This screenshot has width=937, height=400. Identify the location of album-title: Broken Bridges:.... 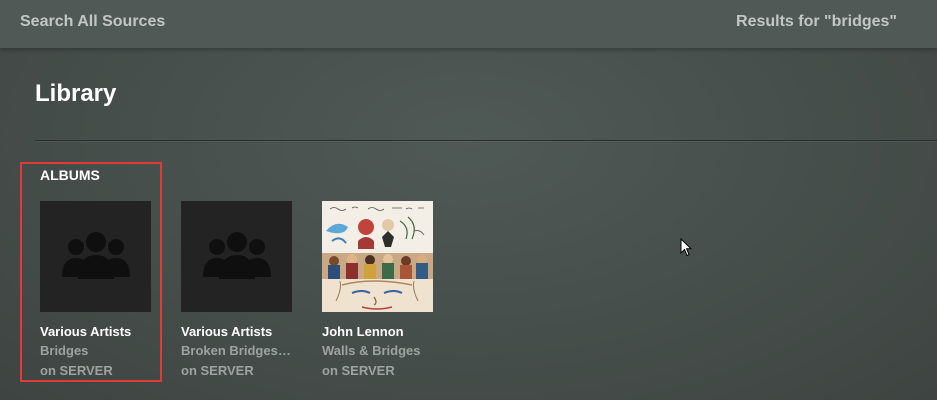
(236, 351).